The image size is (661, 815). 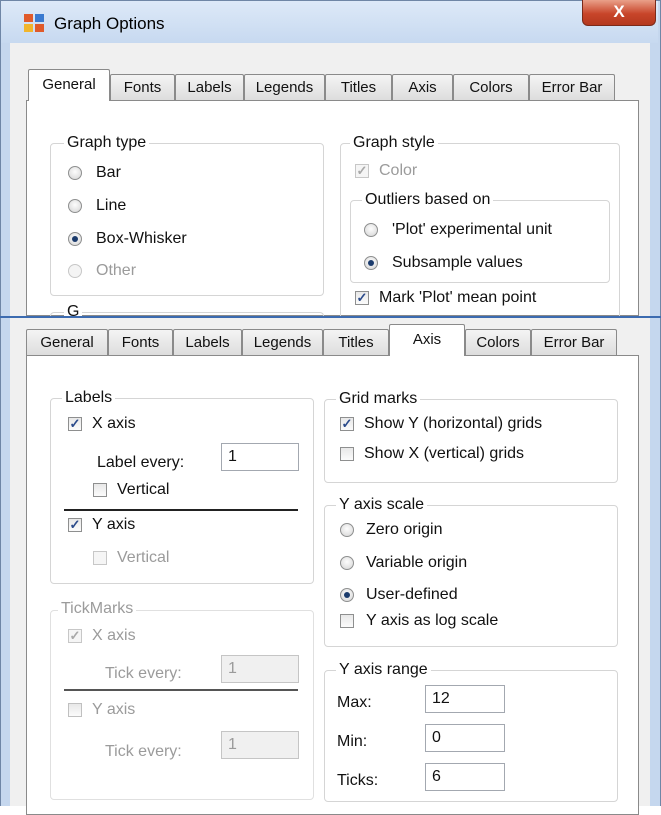 I want to click on tick-y-axis-checkbox, so click(x=75, y=710).